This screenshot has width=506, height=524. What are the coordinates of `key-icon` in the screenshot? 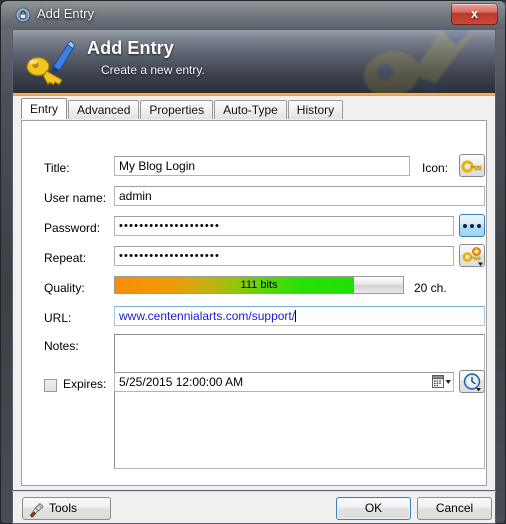 It's located at (472, 166).